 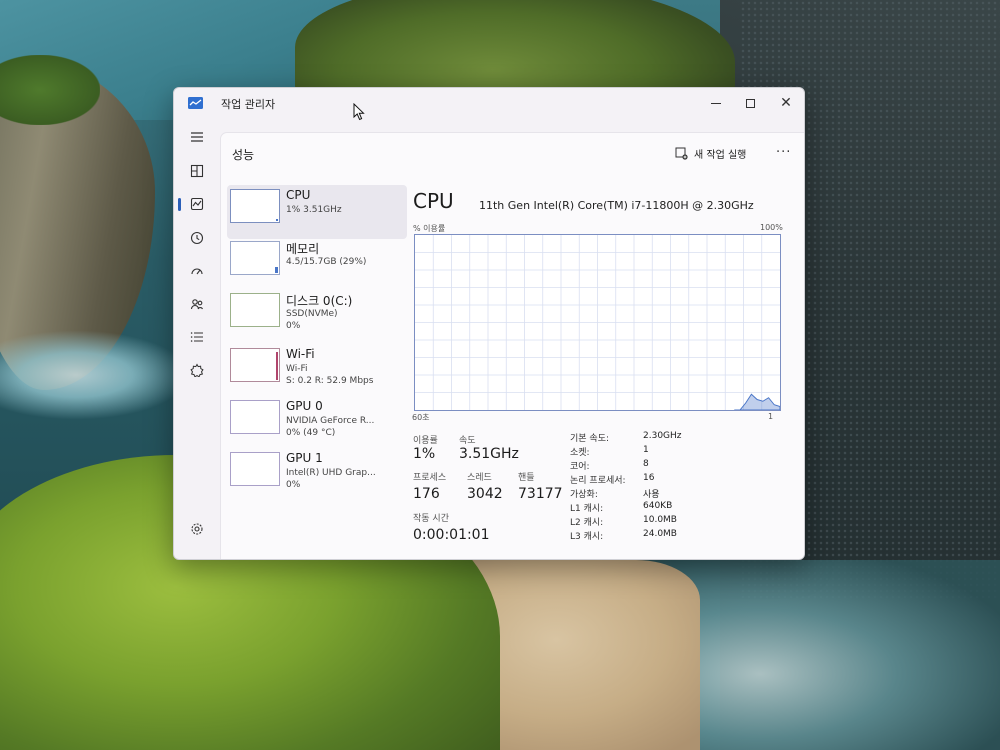 I want to click on cpu-mini-graph, so click(x=255, y=206).